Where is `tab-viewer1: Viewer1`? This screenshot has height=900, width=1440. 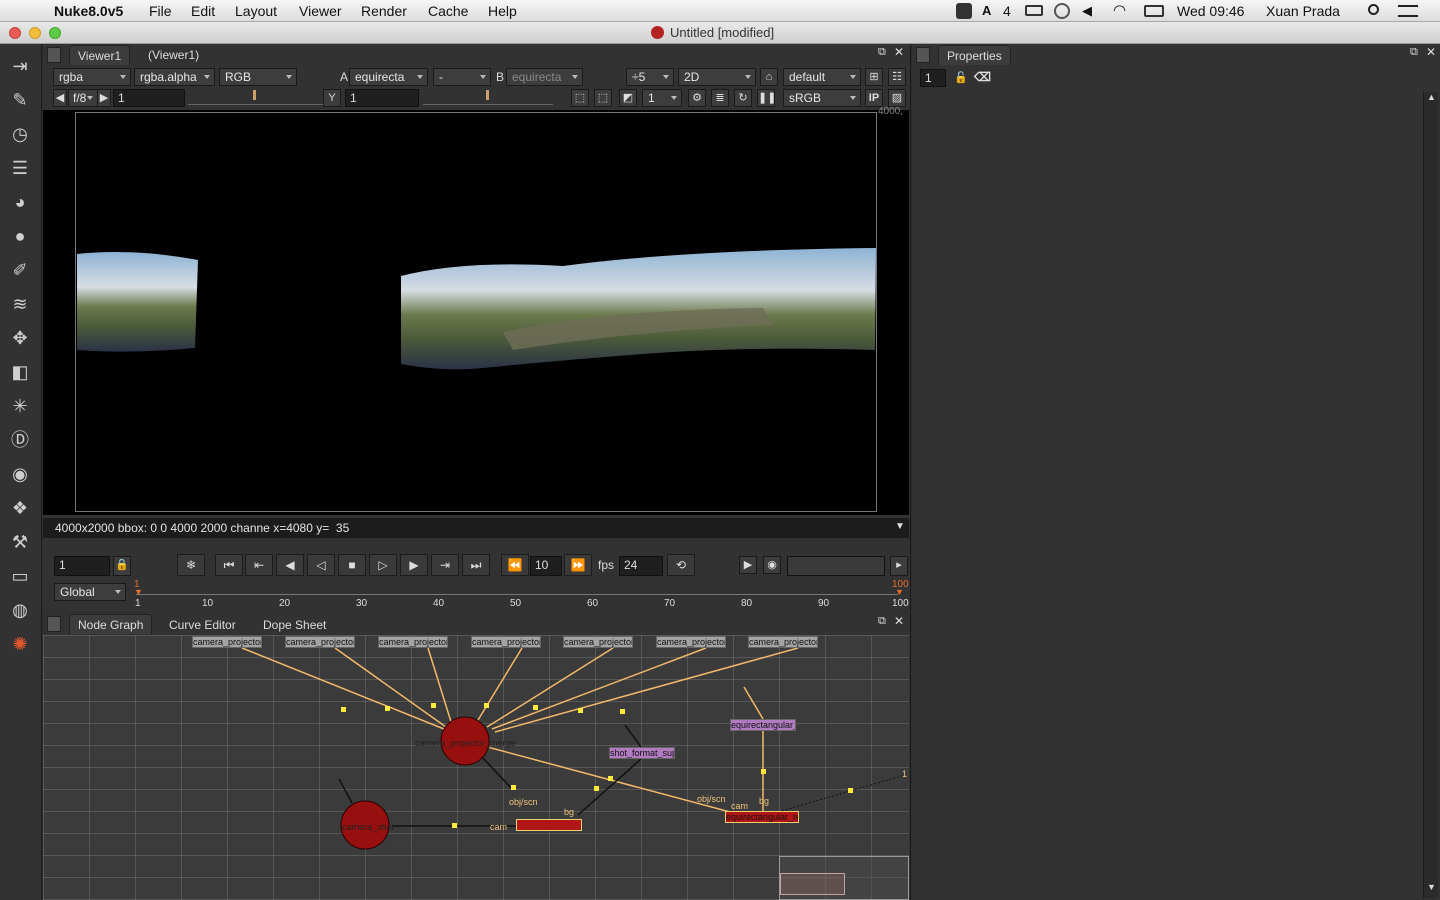 tab-viewer1: Viewer1 is located at coordinates (100, 55).